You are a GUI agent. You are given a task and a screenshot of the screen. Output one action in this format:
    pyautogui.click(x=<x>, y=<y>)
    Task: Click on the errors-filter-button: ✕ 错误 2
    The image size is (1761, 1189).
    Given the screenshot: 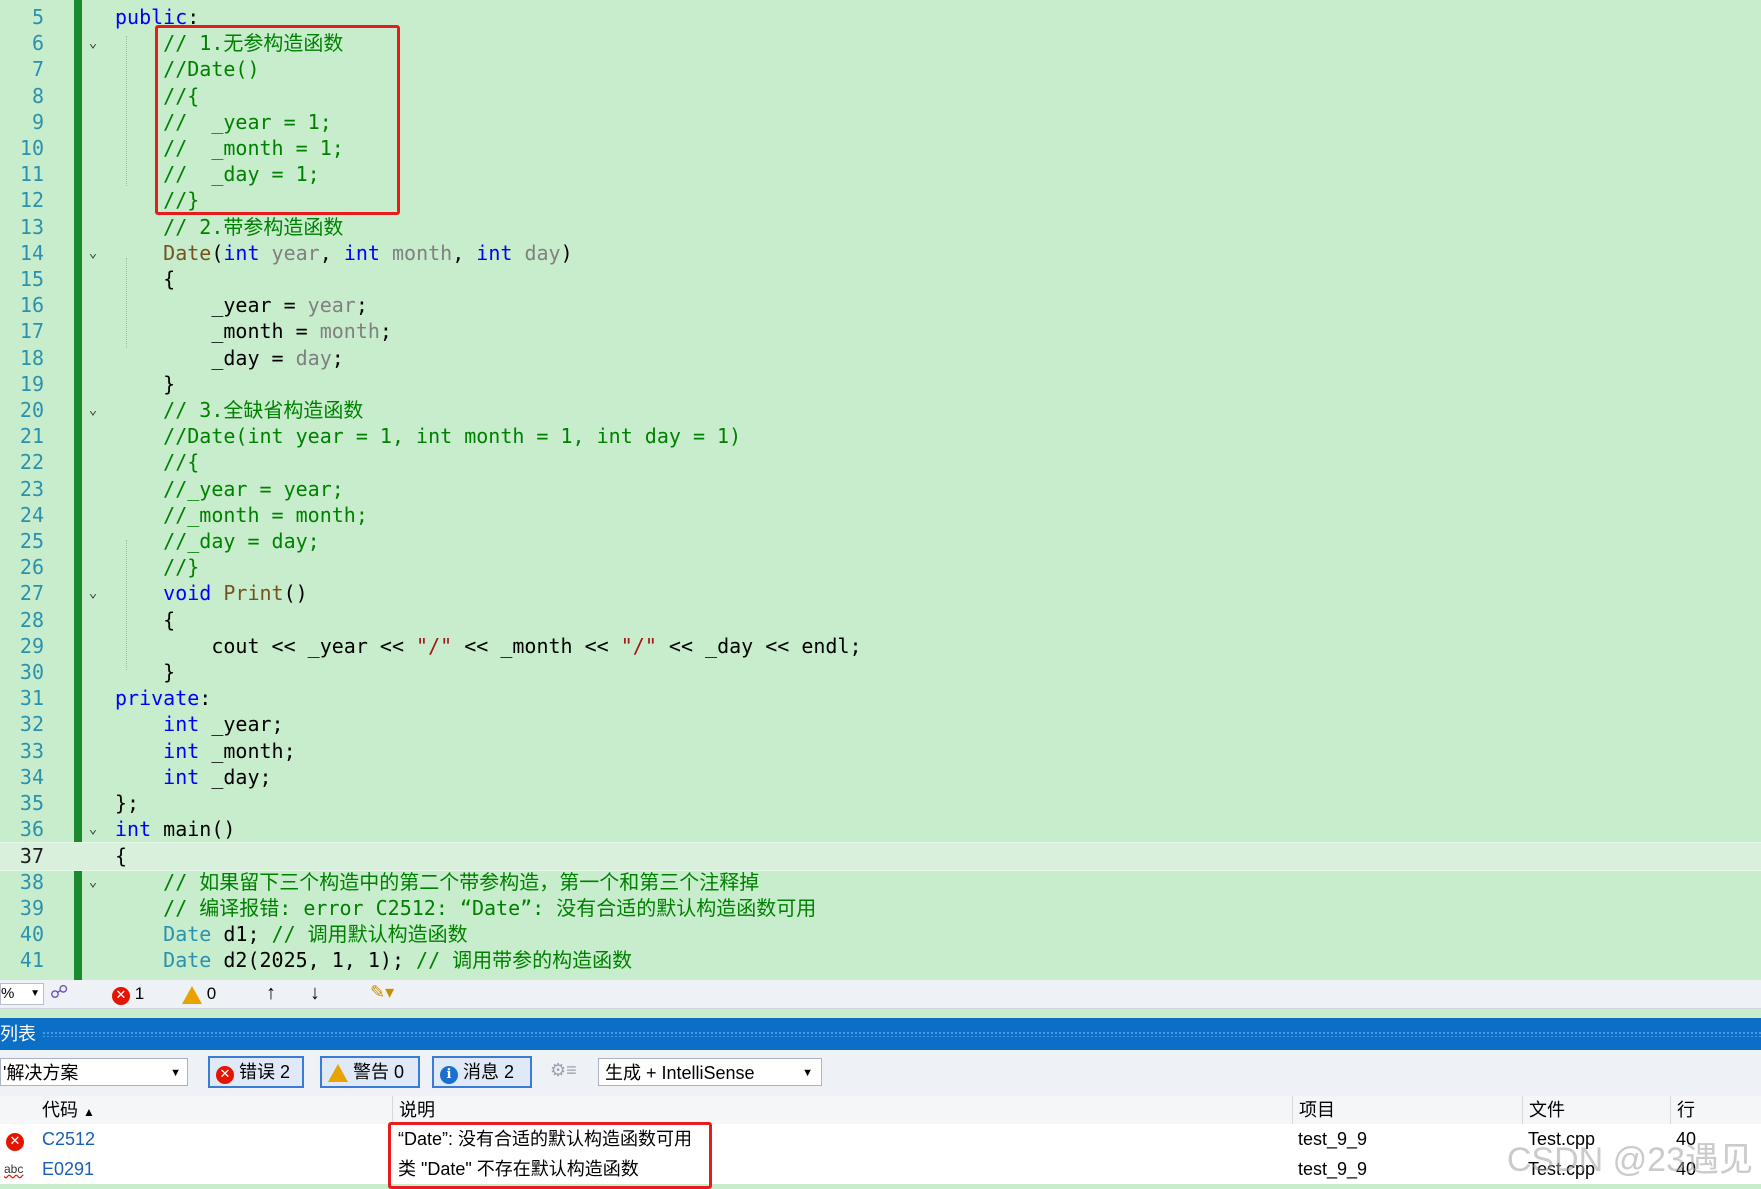 What is the action you would take?
    pyautogui.click(x=256, y=1072)
    